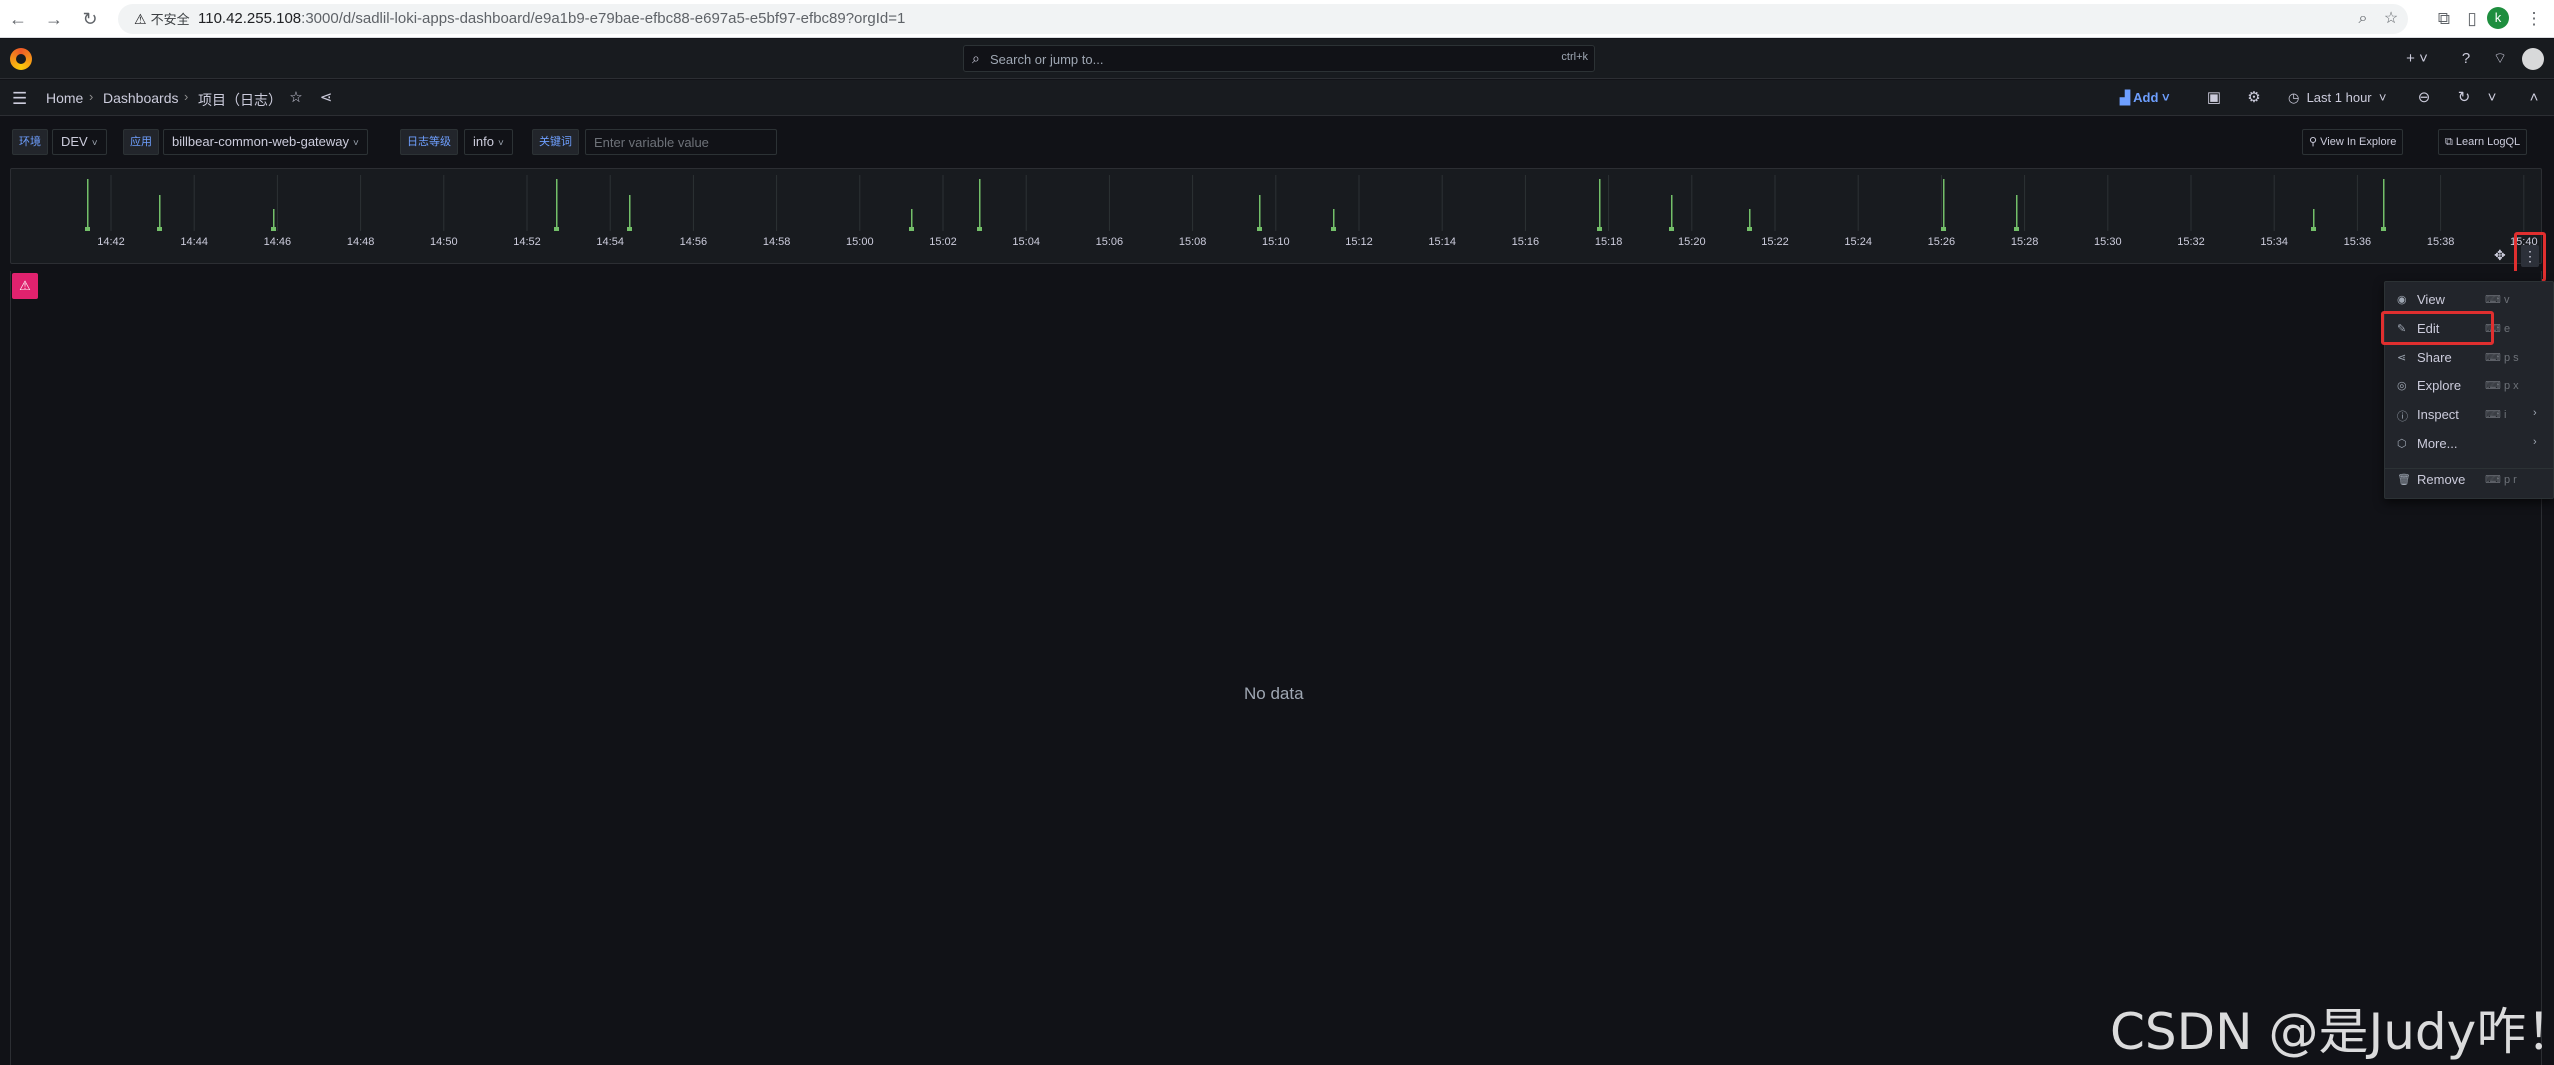 Image resolution: width=2554 pixels, height=1065 pixels. Describe the element at coordinates (2254, 98) in the screenshot. I see `settings-gear-icon: ⚙` at that location.